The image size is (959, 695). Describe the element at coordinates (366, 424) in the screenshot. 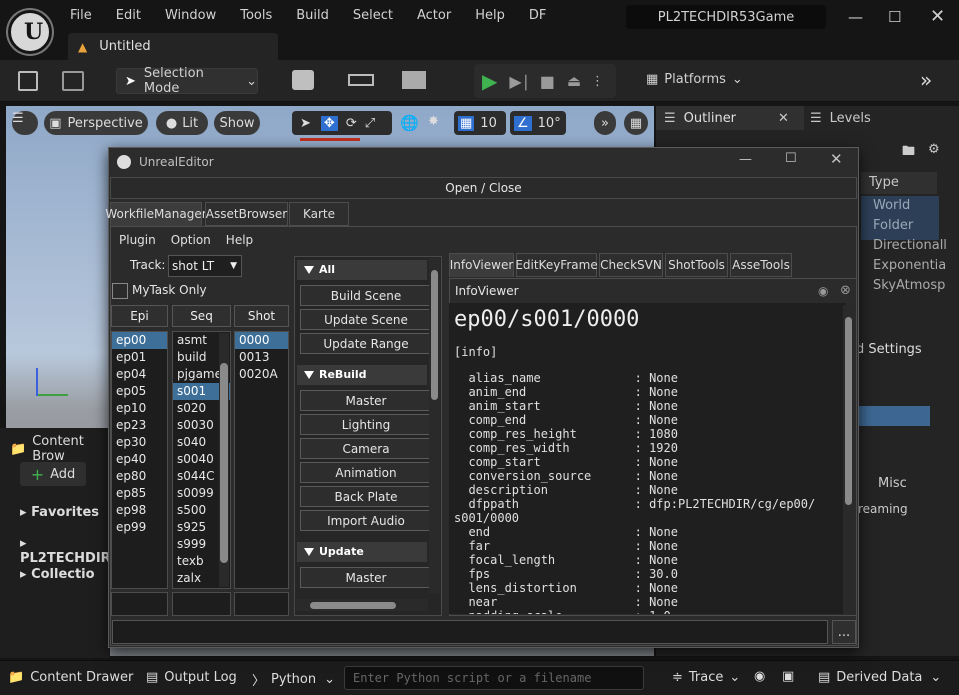

I see `rebuild-lighting-button: Lighting` at that location.